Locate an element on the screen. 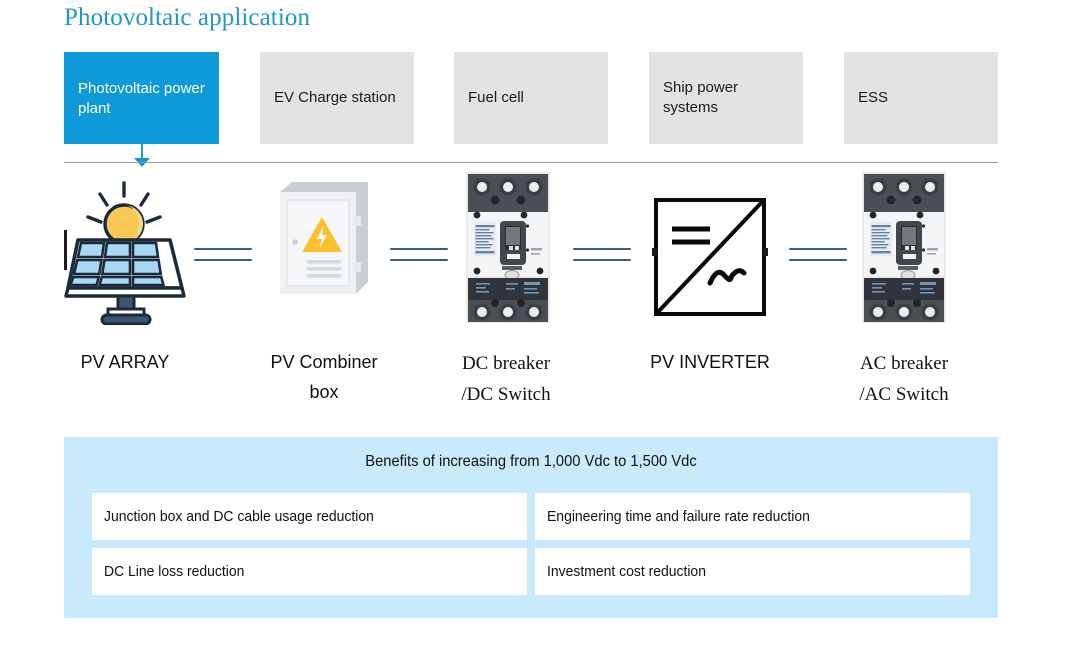  benefit-label: DC Line loss reduction is located at coordinates (174, 571).